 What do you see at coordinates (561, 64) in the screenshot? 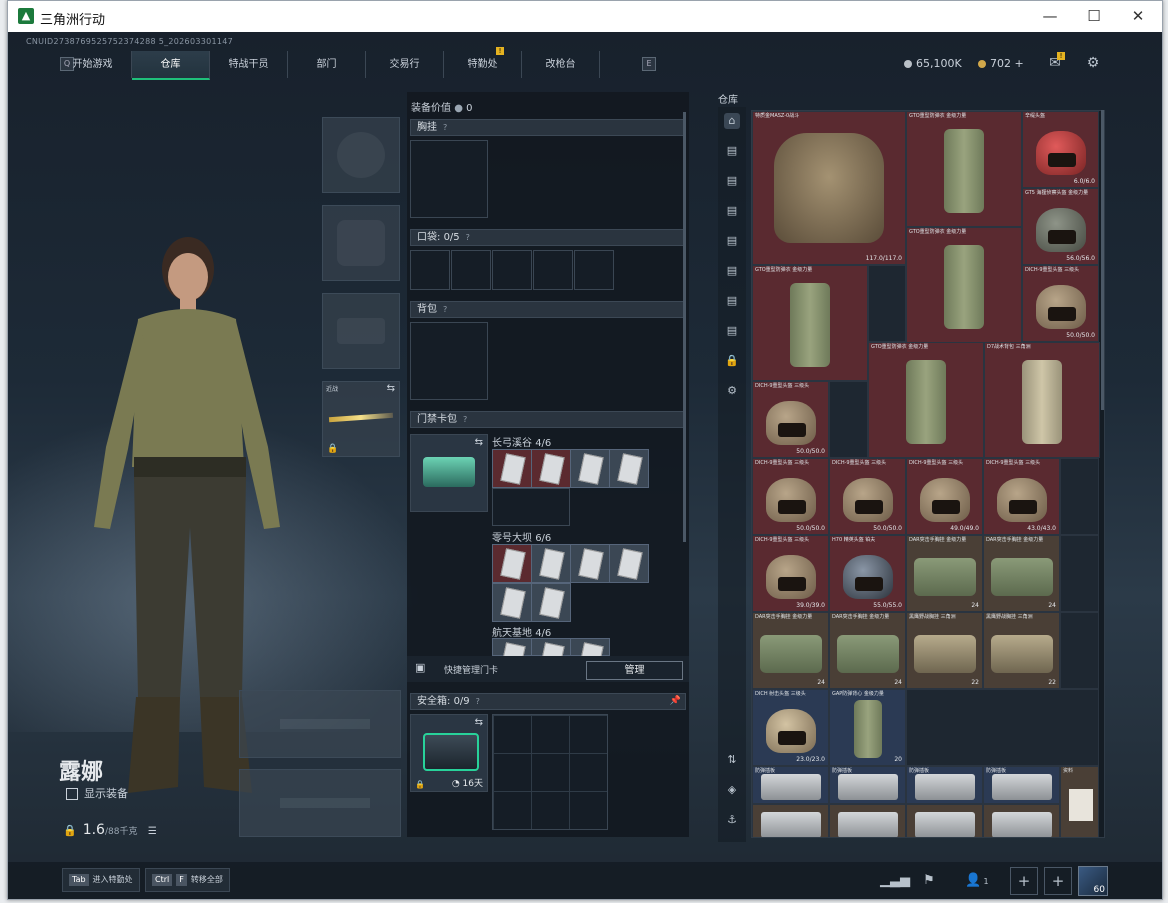
I see `tab-gunsmith: 改枪台` at bounding box center [561, 64].